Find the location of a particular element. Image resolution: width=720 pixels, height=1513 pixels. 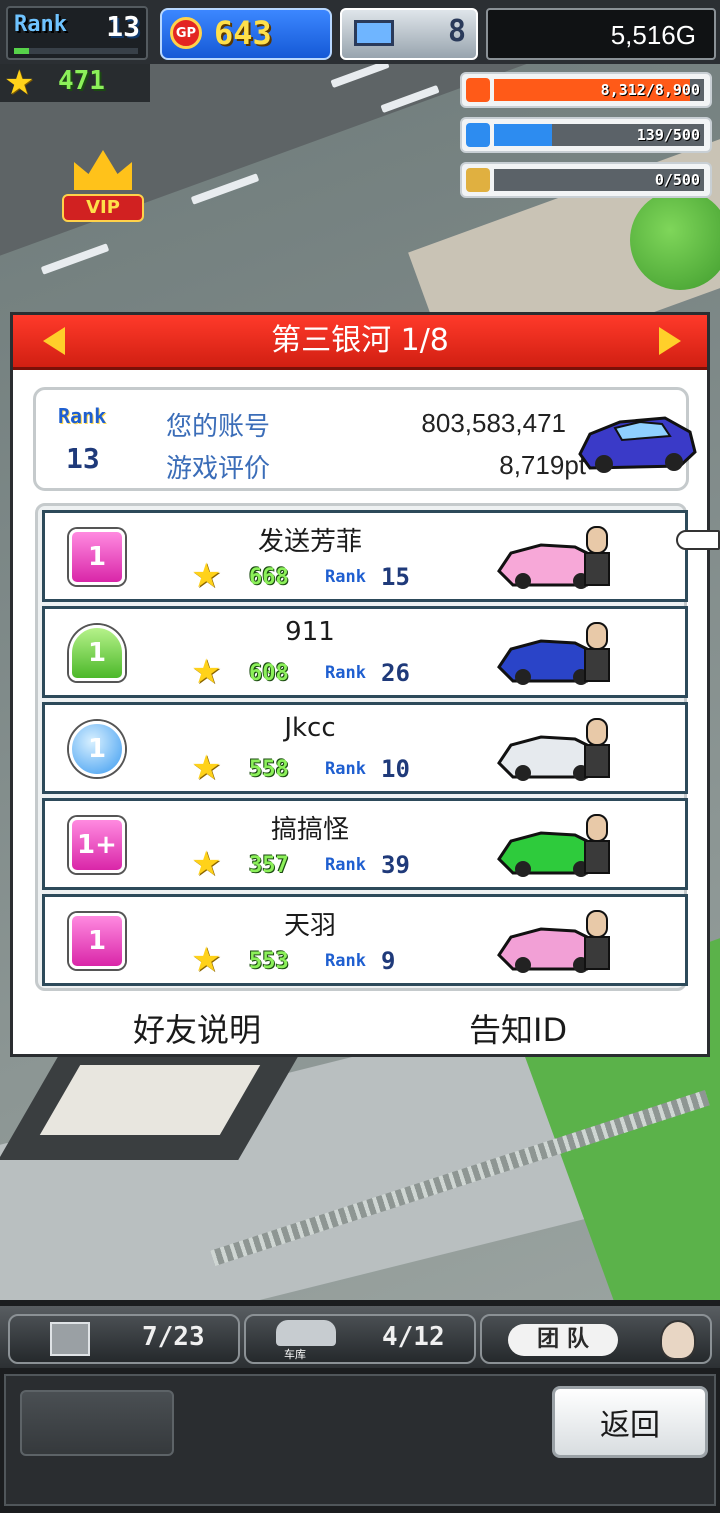

rank-value: 13 is located at coordinates (123, 26).